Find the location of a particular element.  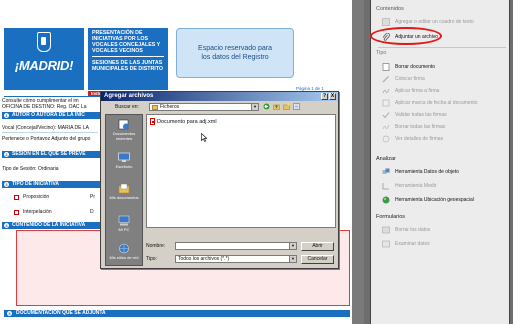

tool-timestamp: Aplicar marca de fecha al documento is located at coordinates (430, 103).